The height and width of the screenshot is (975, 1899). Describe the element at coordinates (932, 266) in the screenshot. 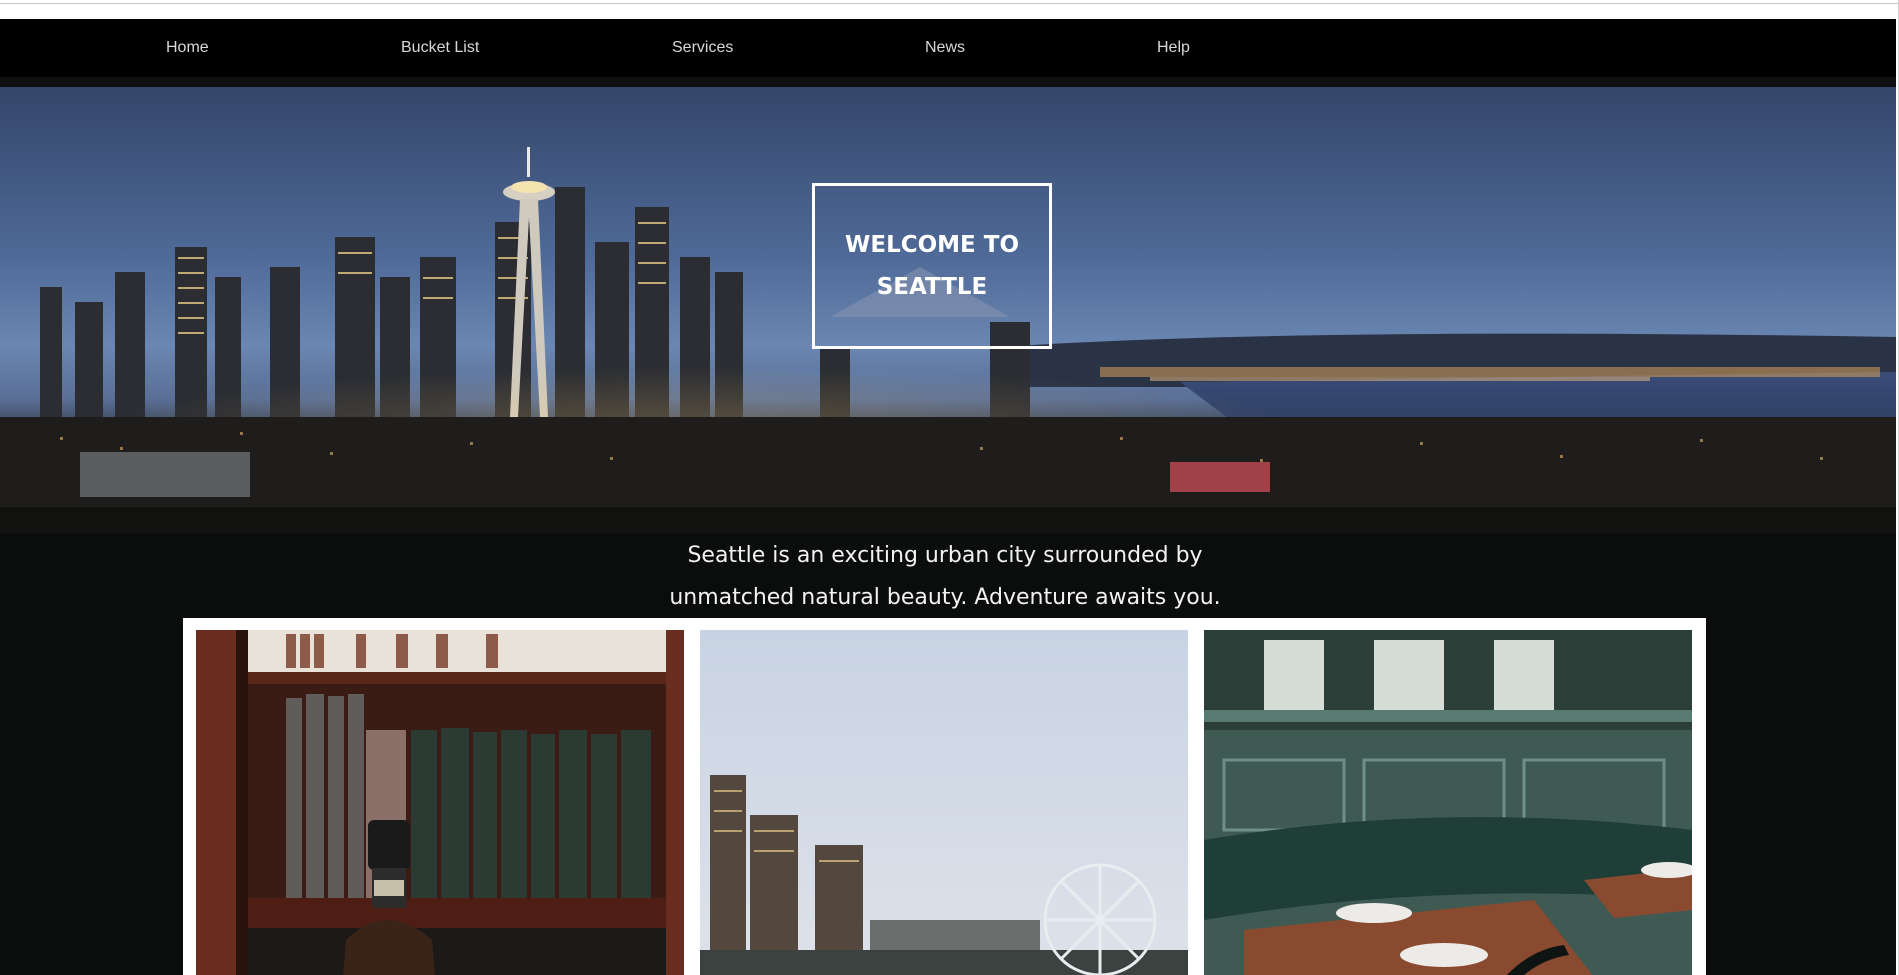

I see `welcome-box: WELCOME TO SEATTLE` at that location.